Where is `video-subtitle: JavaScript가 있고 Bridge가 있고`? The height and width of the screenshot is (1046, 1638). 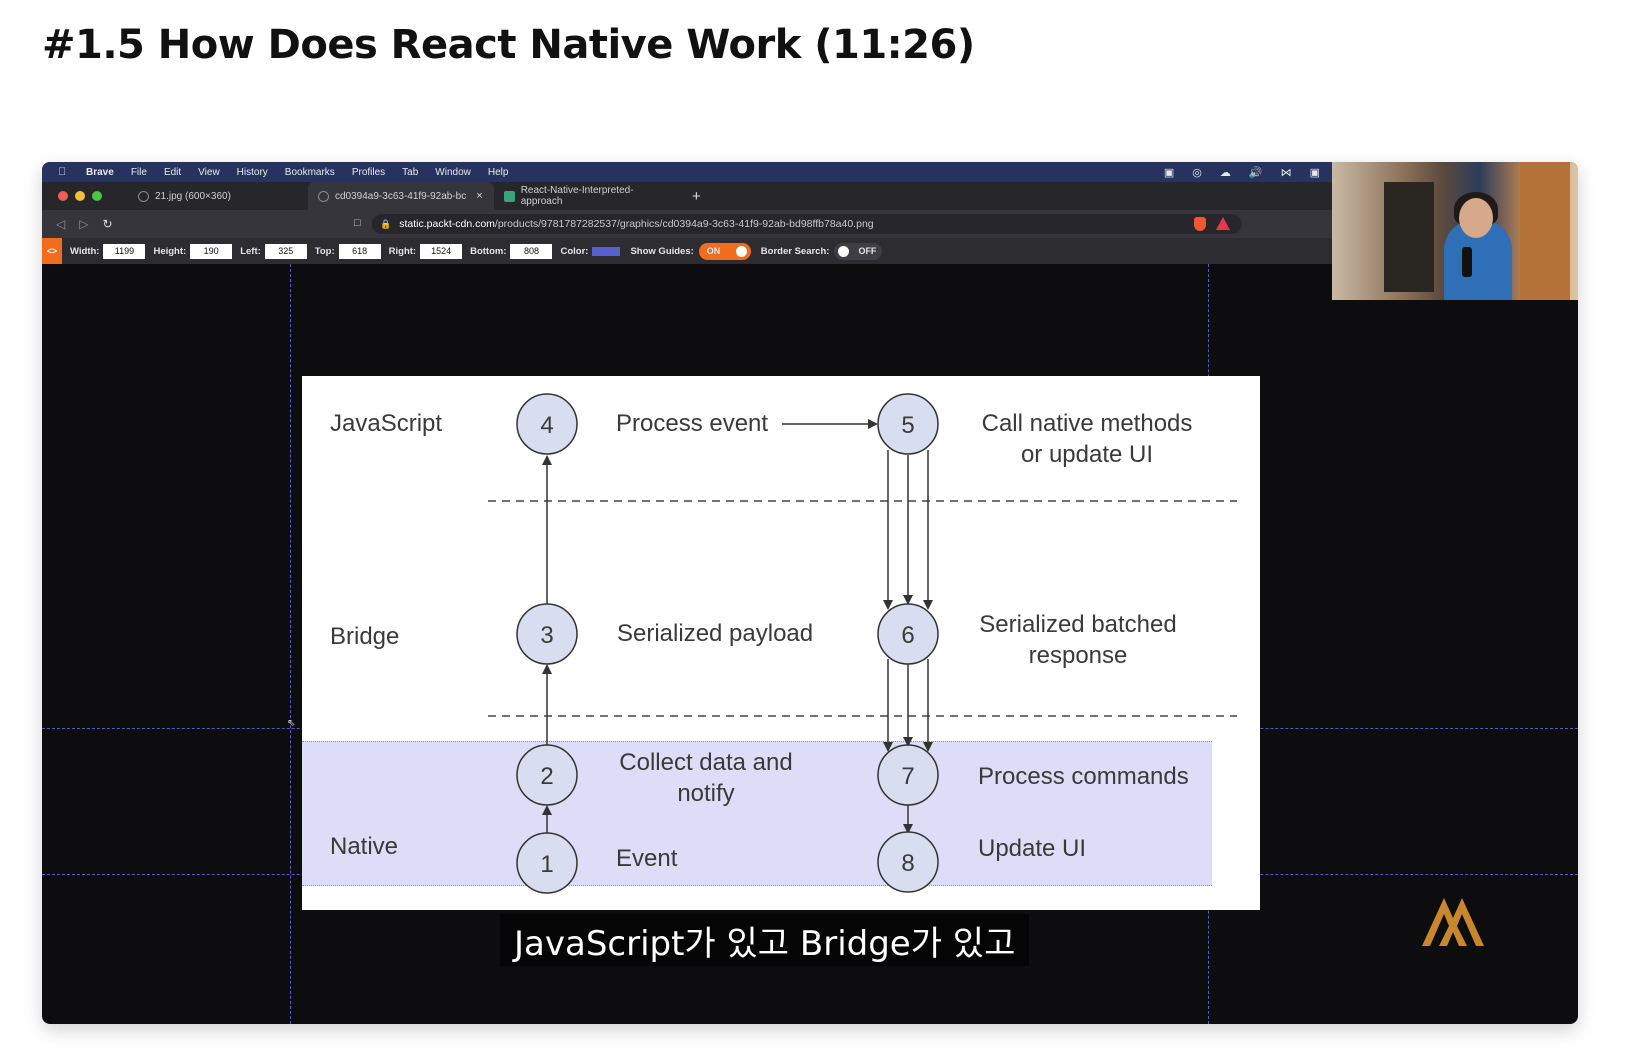 video-subtitle: JavaScript가 있고 Bridge가 있고 is located at coordinates (765, 940).